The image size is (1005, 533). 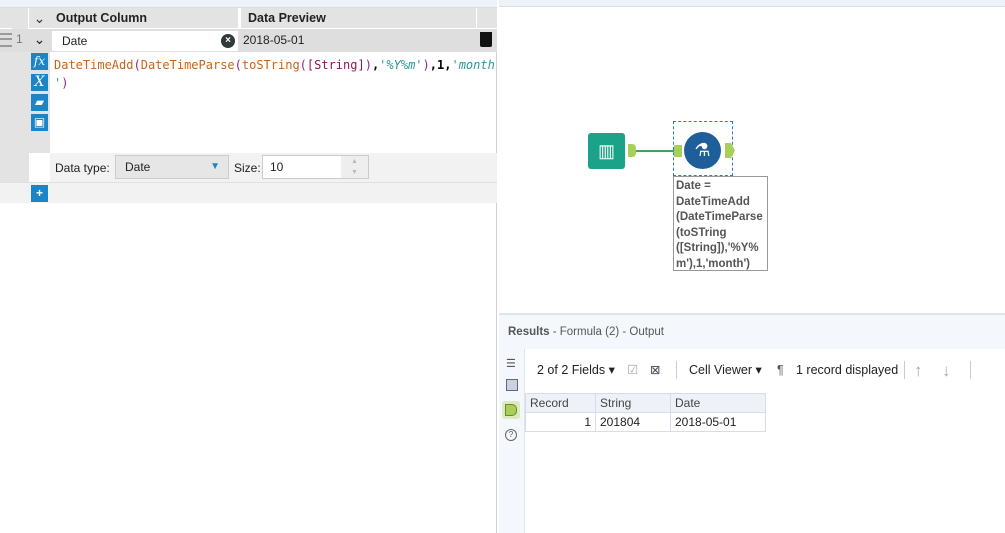 I want to click on clear-icon: ×, so click(x=228, y=41).